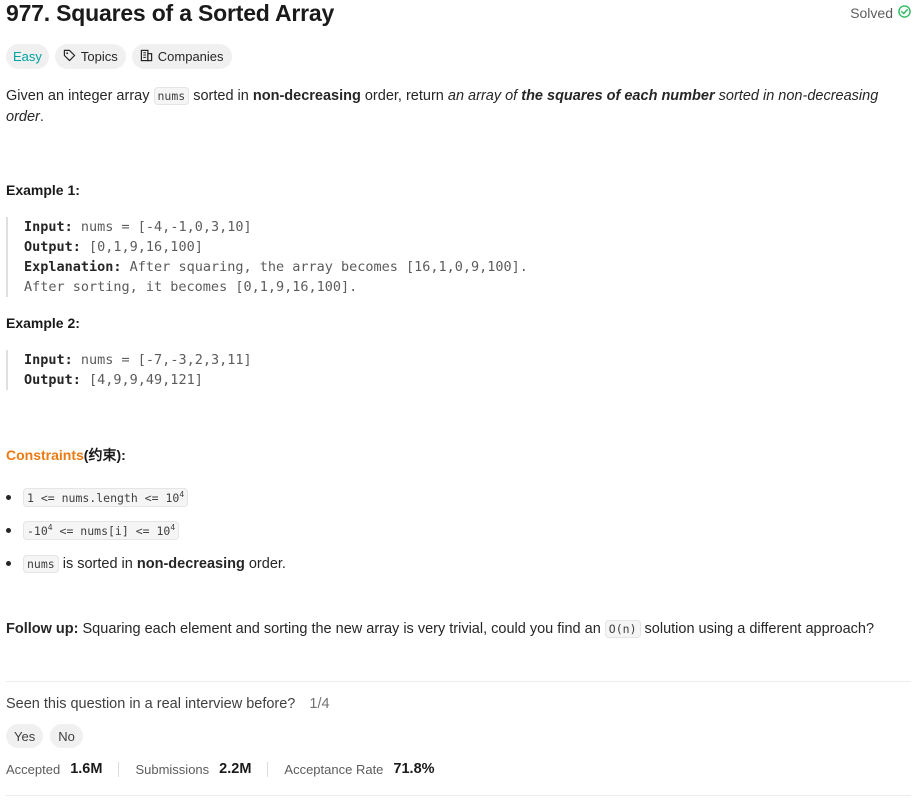 This screenshot has width=917, height=800. What do you see at coordinates (43, 190) in the screenshot?
I see `example-1-heading: Example 1:` at bounding box center [43, 190].